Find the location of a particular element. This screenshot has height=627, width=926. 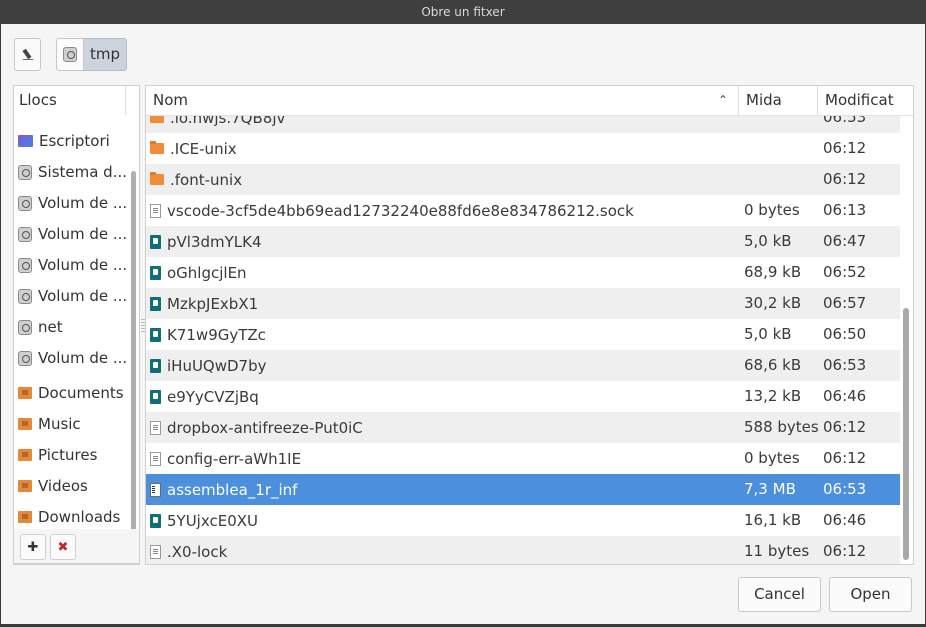

file-size: 13,2 kB is located at coordinates (773, 396).